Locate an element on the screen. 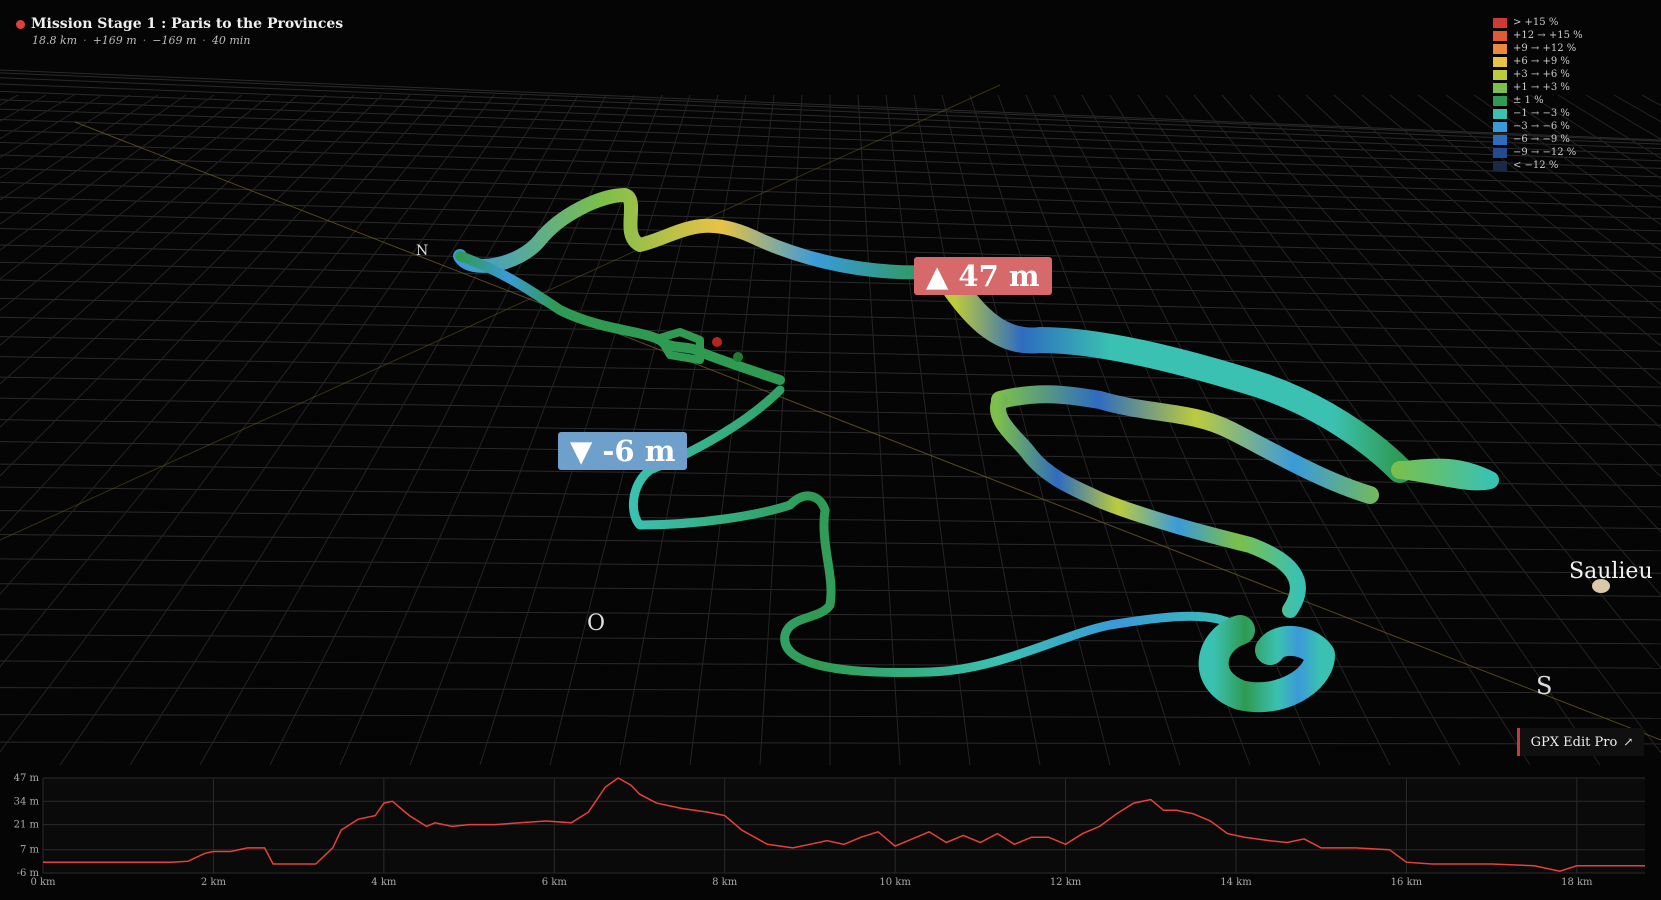  x-tick-label: 16 km is located at coordinates (1407, 882).